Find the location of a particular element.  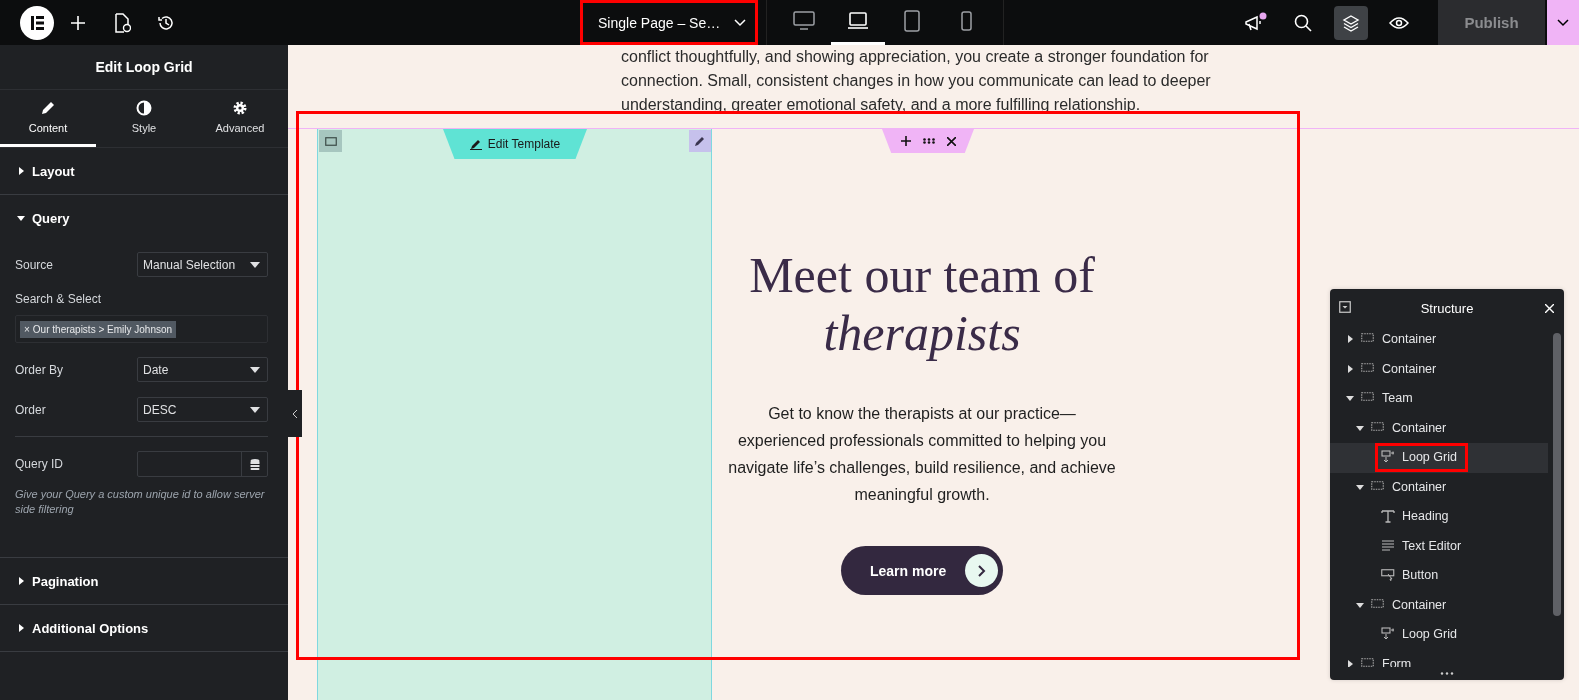

panel-tab: Style is located at coordinates (144, 118).